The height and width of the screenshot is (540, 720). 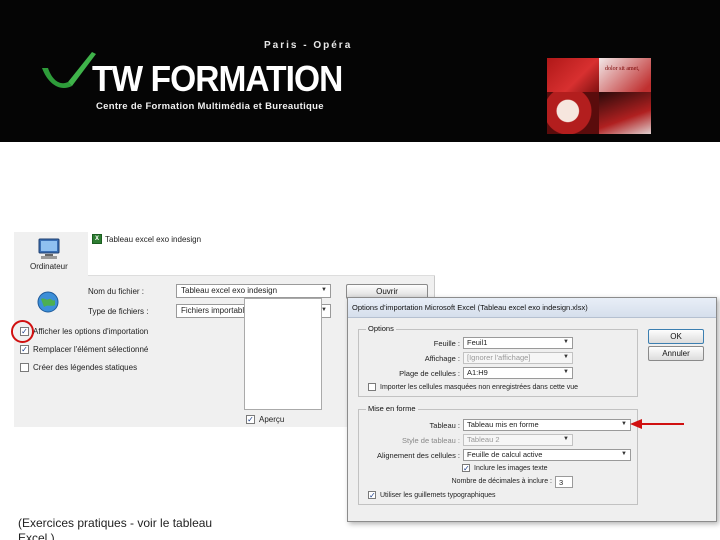 I want to click on table-select: Tableau mis en forme ▼, so click(x=547, y=425).